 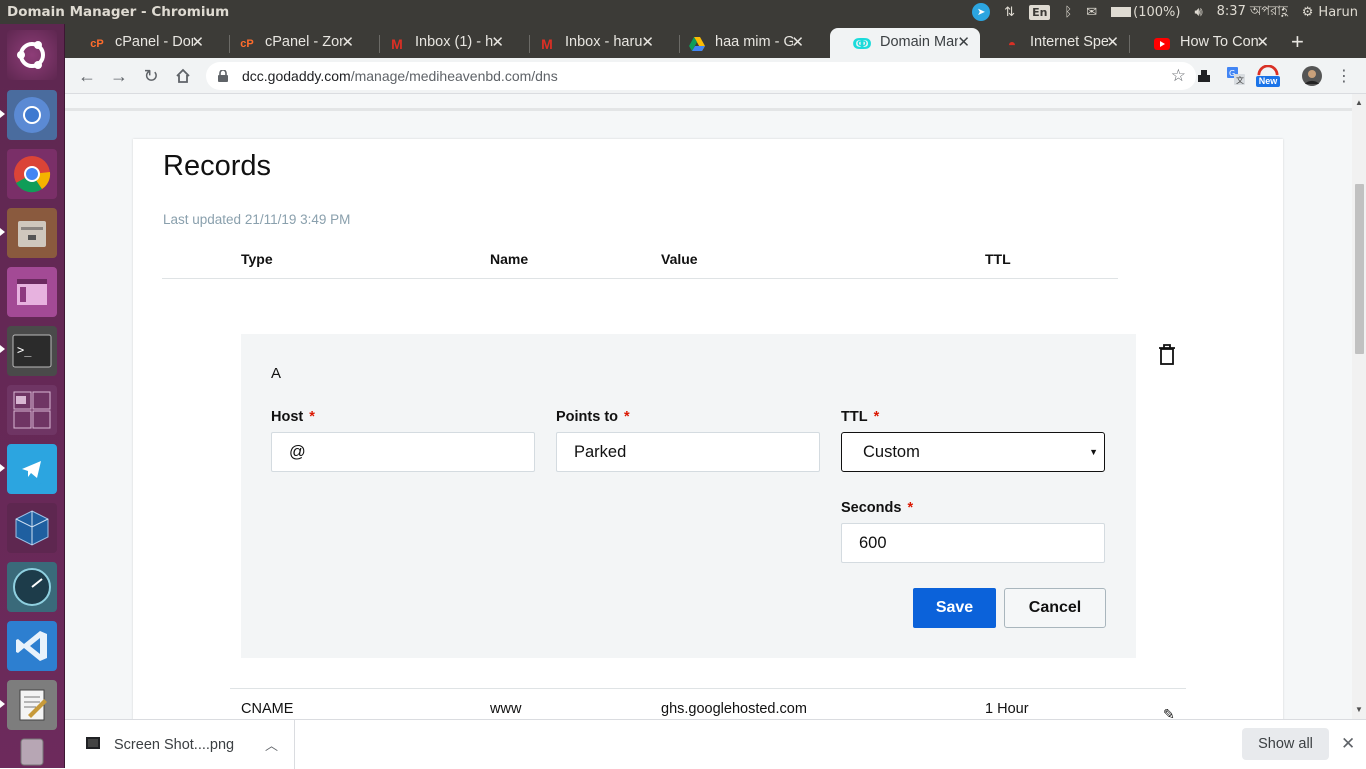 I want to click on image-file-icon, so click(x=93, y=743).